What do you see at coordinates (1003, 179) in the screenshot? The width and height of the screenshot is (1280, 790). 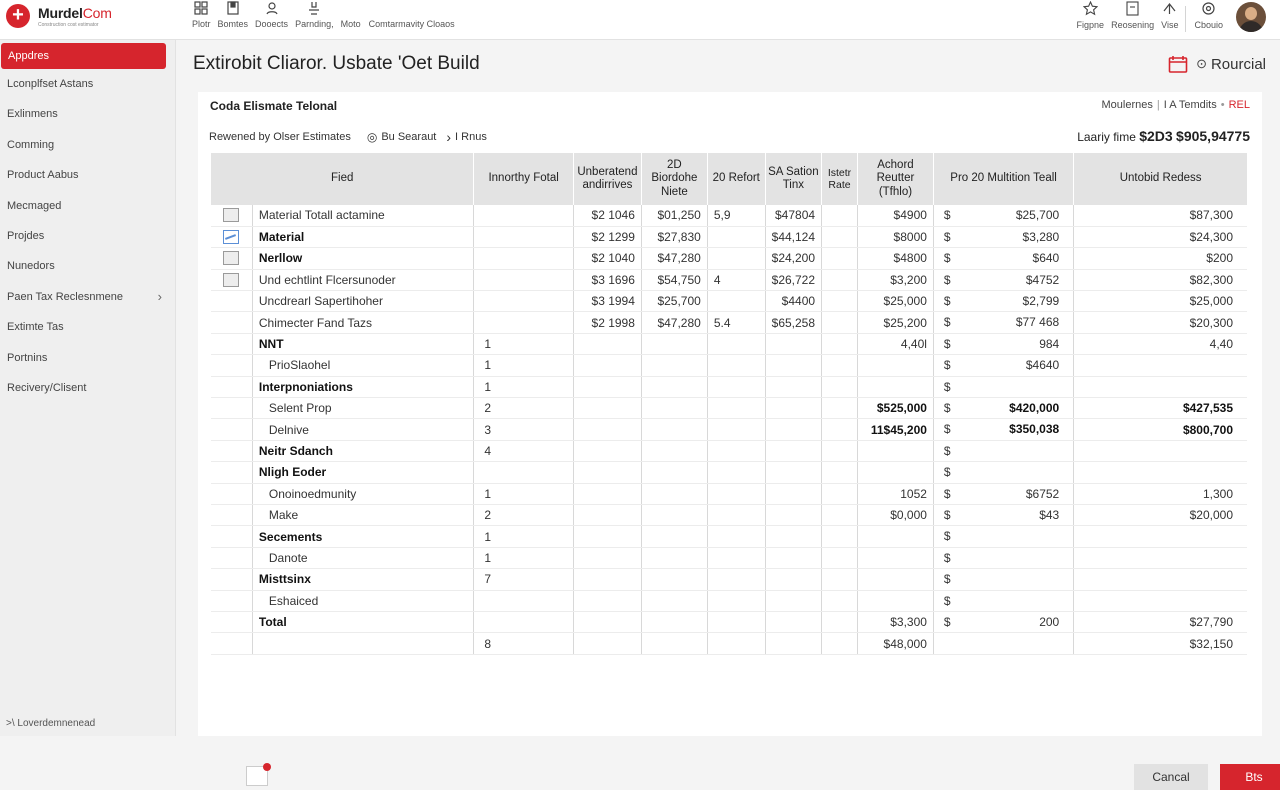 I see `column-header: Pro 20 Multition Teall` at bounding box center [1003, 179].